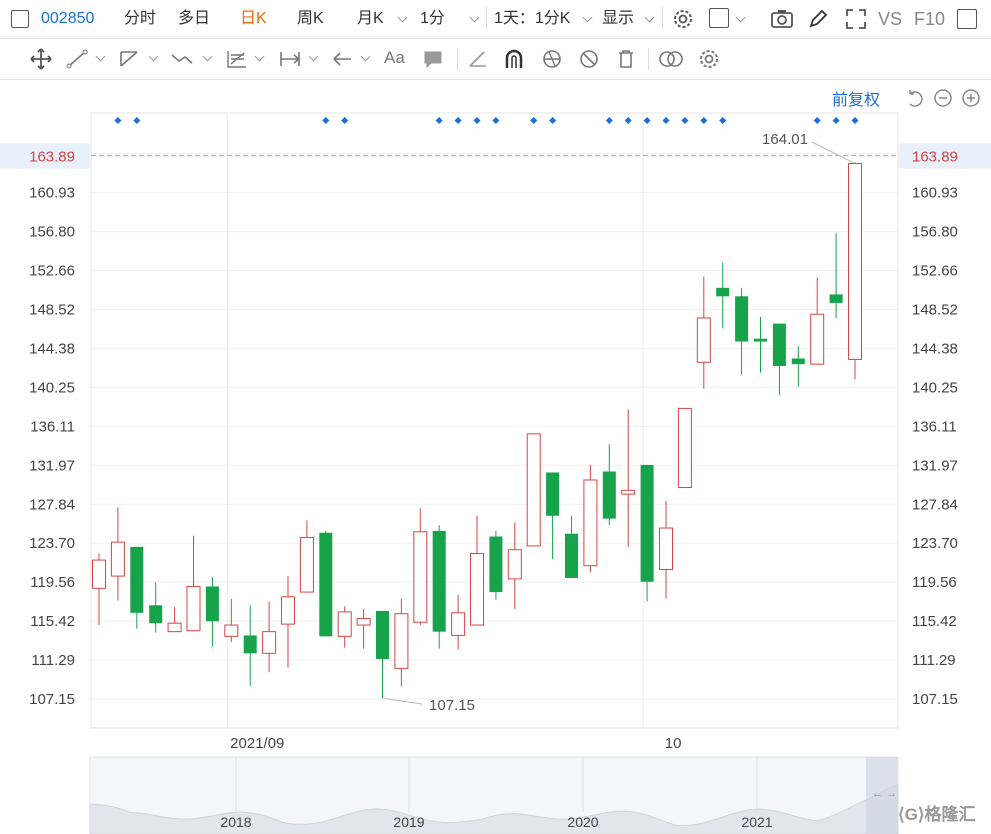 Image resolution: width=991 pixels, height=834 pixels. I want to click on navigator-year-label: 2020, so click(582, 822).